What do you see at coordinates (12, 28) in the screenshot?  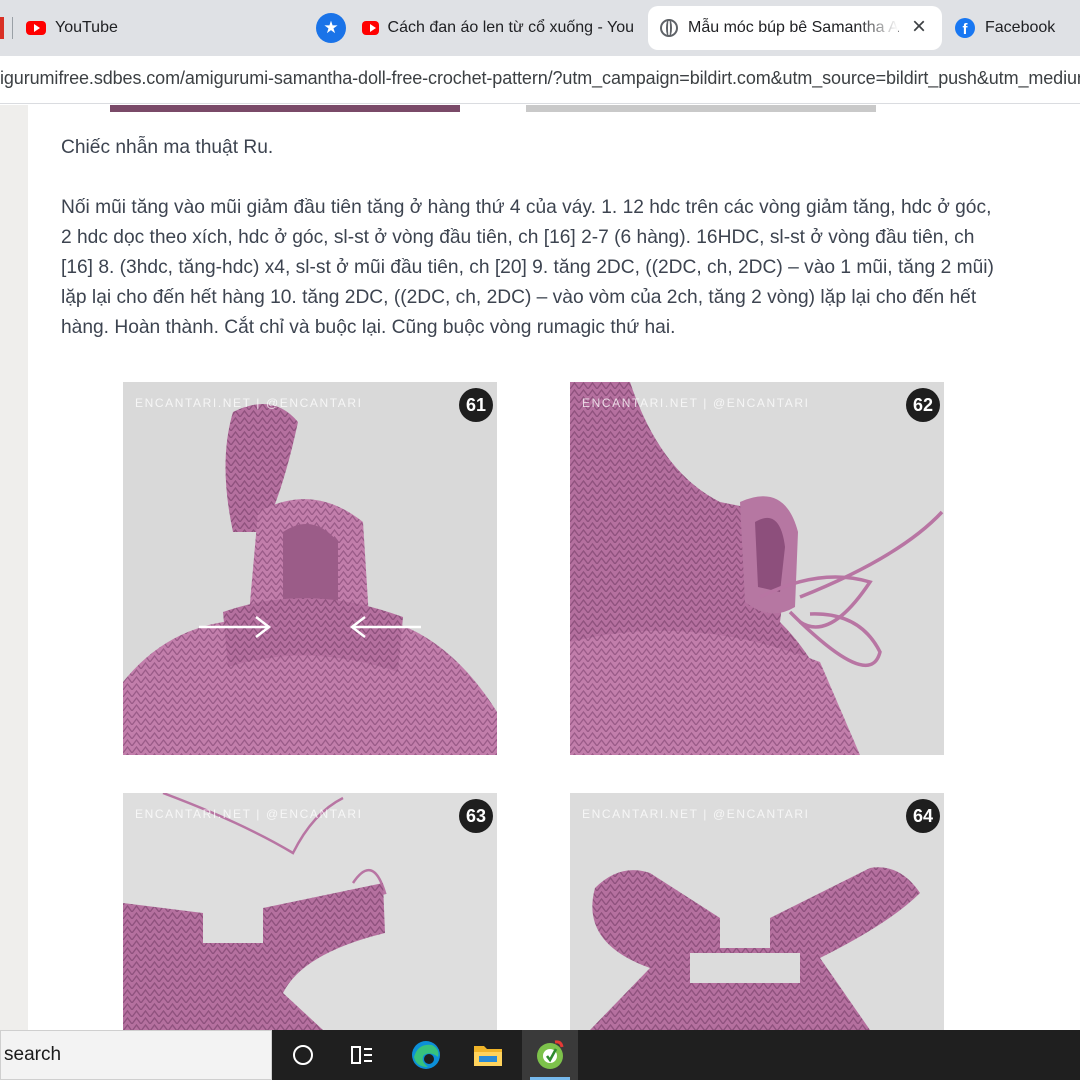 I see `separator` at bounding box center [12, 28].